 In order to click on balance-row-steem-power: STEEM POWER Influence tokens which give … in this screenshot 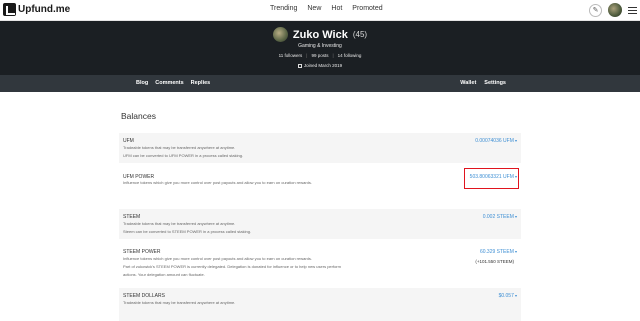, I will do `click(320, 267)`.